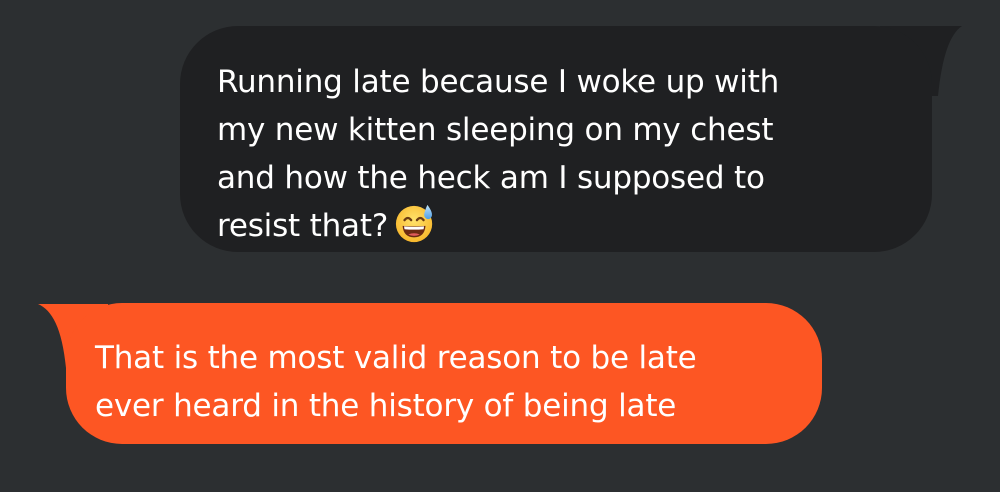 The width and height of the screenshot is (1000, 492). Describe the element at coordinates (414, 223) in the screenshot. I see `grinning-face-with-sweat-icon` at that location.